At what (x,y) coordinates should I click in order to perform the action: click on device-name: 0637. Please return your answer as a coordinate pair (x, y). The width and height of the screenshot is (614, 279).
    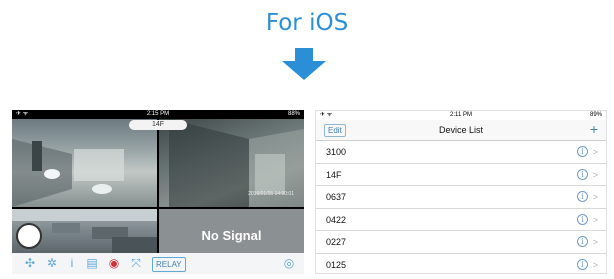
    Looking at the image, I should click on (336, 197).